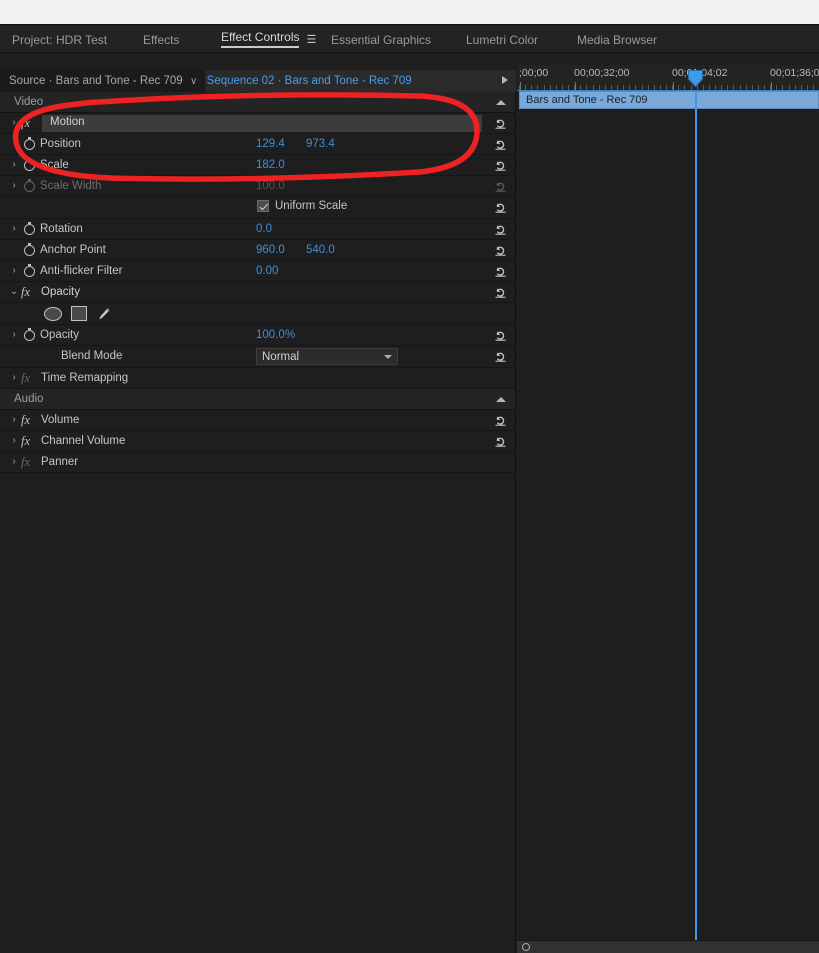 This screenshot has width=819, height=953. What do you see at coordinates (14, 292) in the screenshot?
I see `disclosure-triangle-open-icon: ⌄` at bounding box center [14, 292].